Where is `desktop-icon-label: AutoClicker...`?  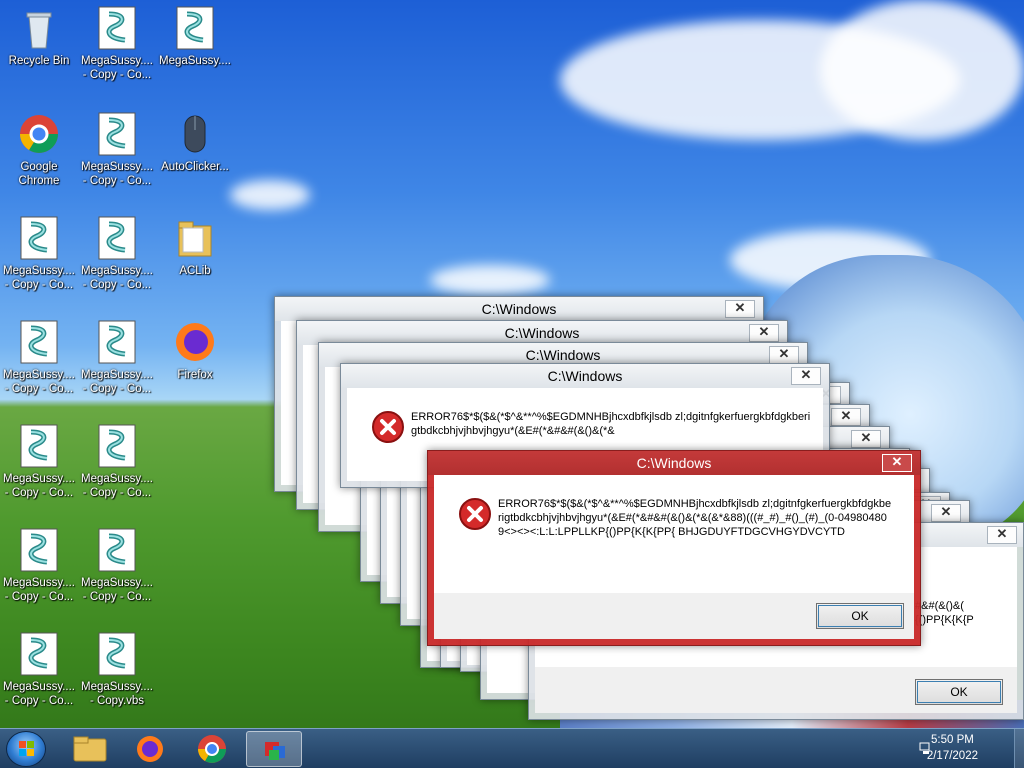 desktop-icon-label: AutoClicker... is located at coordinates (195, 167).